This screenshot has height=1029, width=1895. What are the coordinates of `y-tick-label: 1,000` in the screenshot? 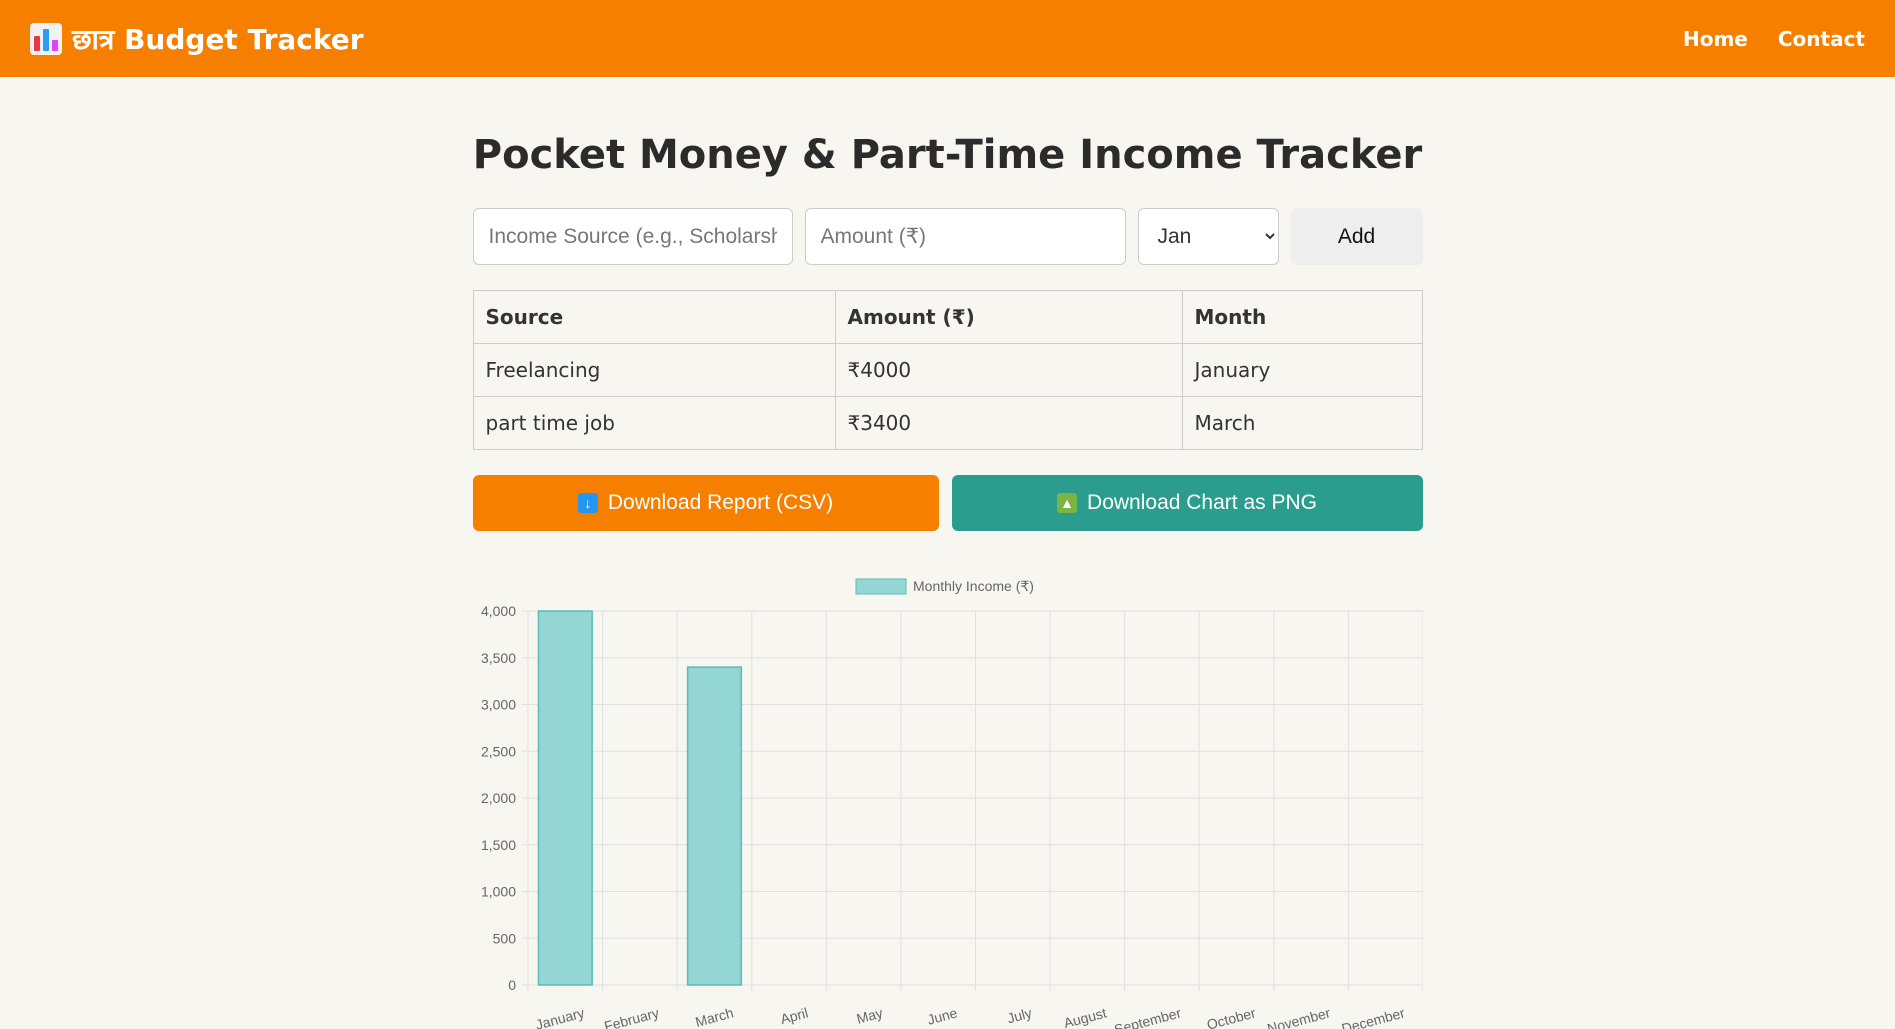 It's located at (497, 892).